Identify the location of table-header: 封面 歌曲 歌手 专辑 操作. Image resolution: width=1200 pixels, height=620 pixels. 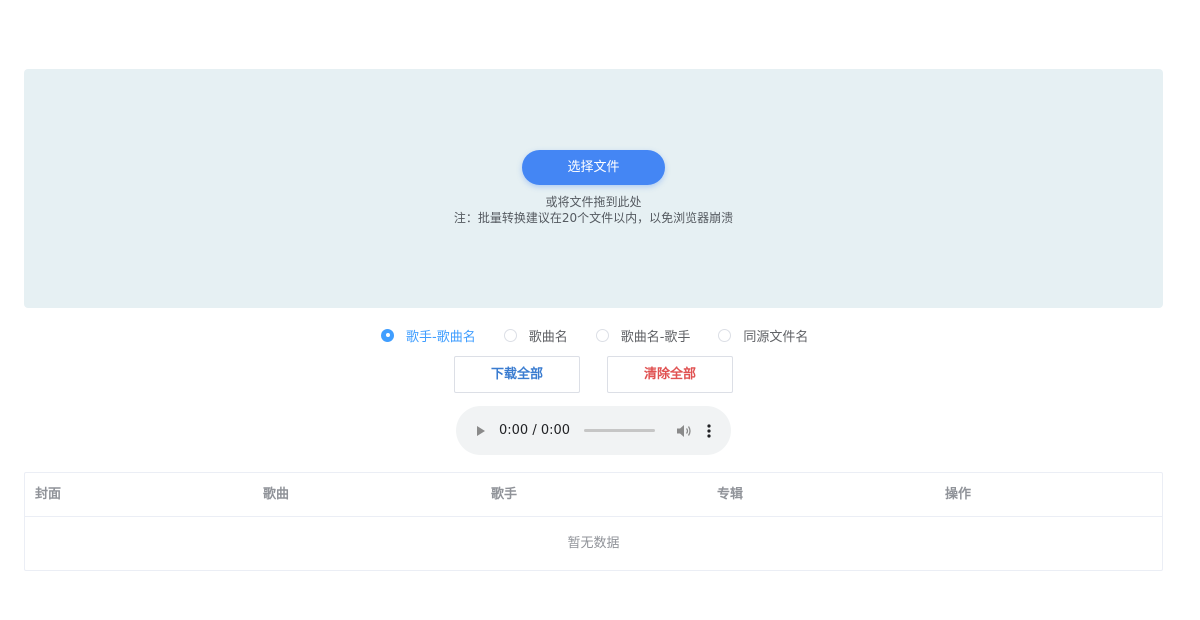
(593, 495).